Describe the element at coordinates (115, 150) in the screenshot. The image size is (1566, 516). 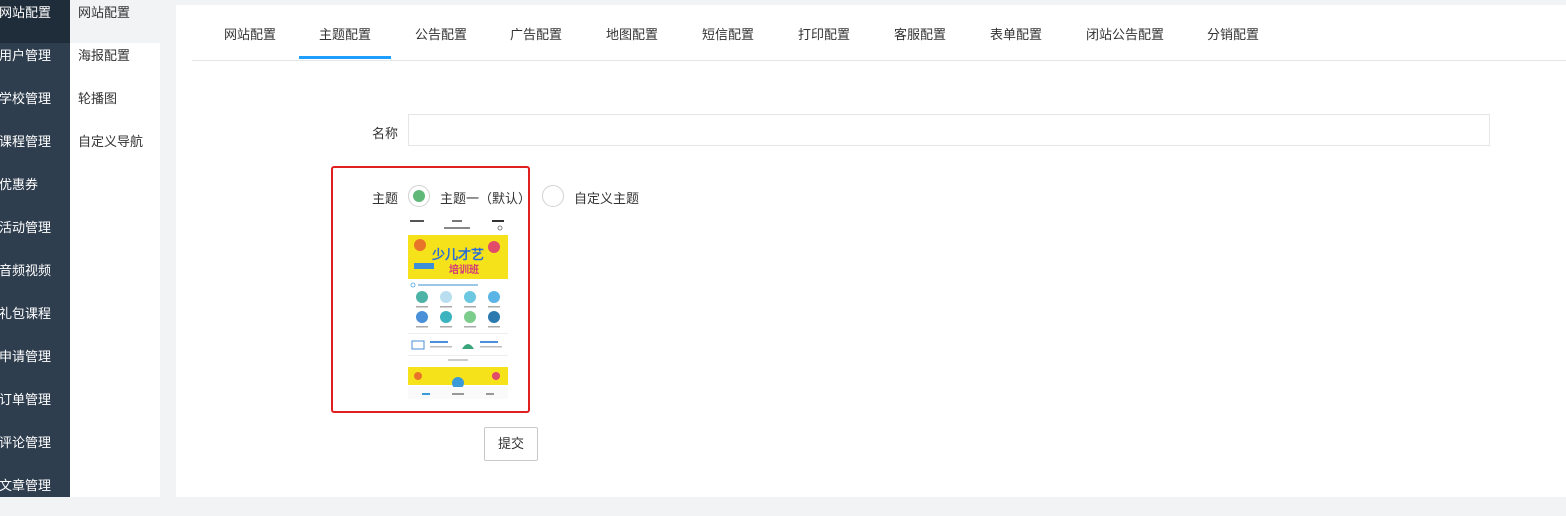
I see `subnav-item-custom-nav: 自定义导航` at that location.